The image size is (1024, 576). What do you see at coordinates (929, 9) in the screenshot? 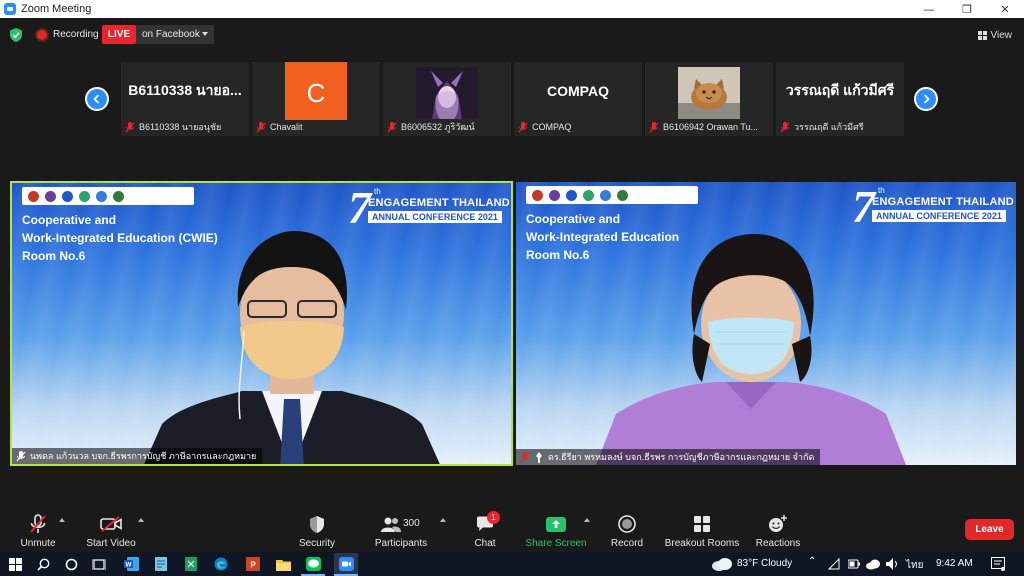
I see `minimize-button: —` at bounding box center [929, 9].